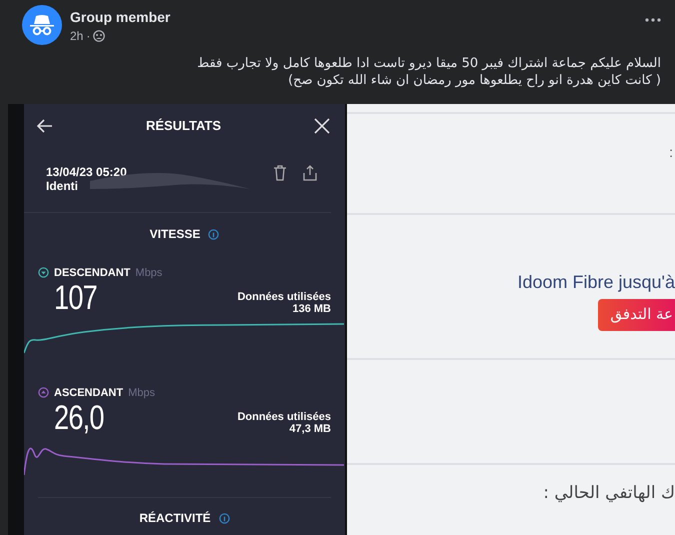 The image size is (675, 535). I want to click on test-date: 13/04/23 05:20, so click(86, 172).